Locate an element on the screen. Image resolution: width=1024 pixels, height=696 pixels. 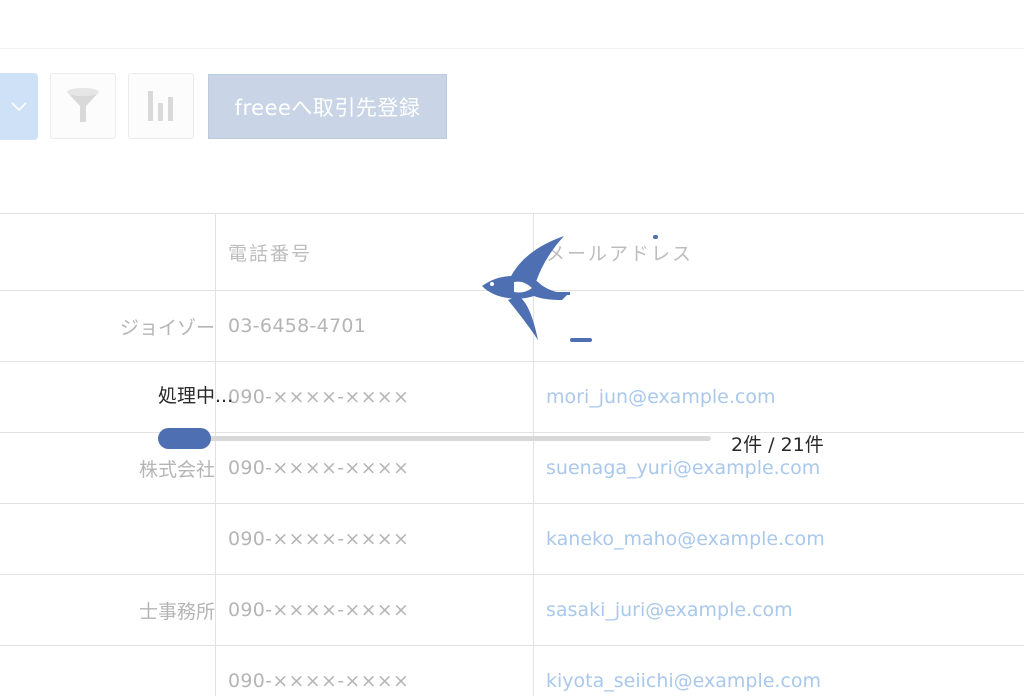
progress-bar is located at coordinates (434, 438).